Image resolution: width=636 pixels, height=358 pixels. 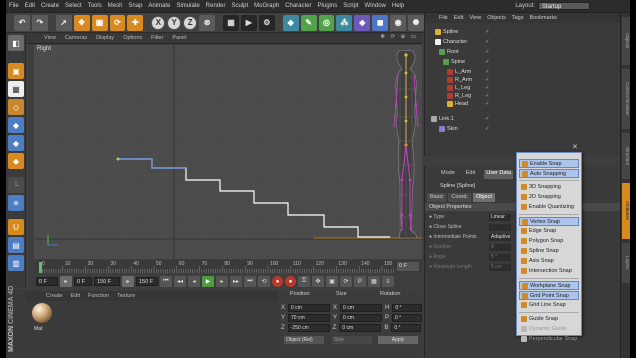 What do you see at coordinates (549, 285) in the screenshot?
I see `snap-menu-item: Workplane Snap` at bounding box center [549, 285].